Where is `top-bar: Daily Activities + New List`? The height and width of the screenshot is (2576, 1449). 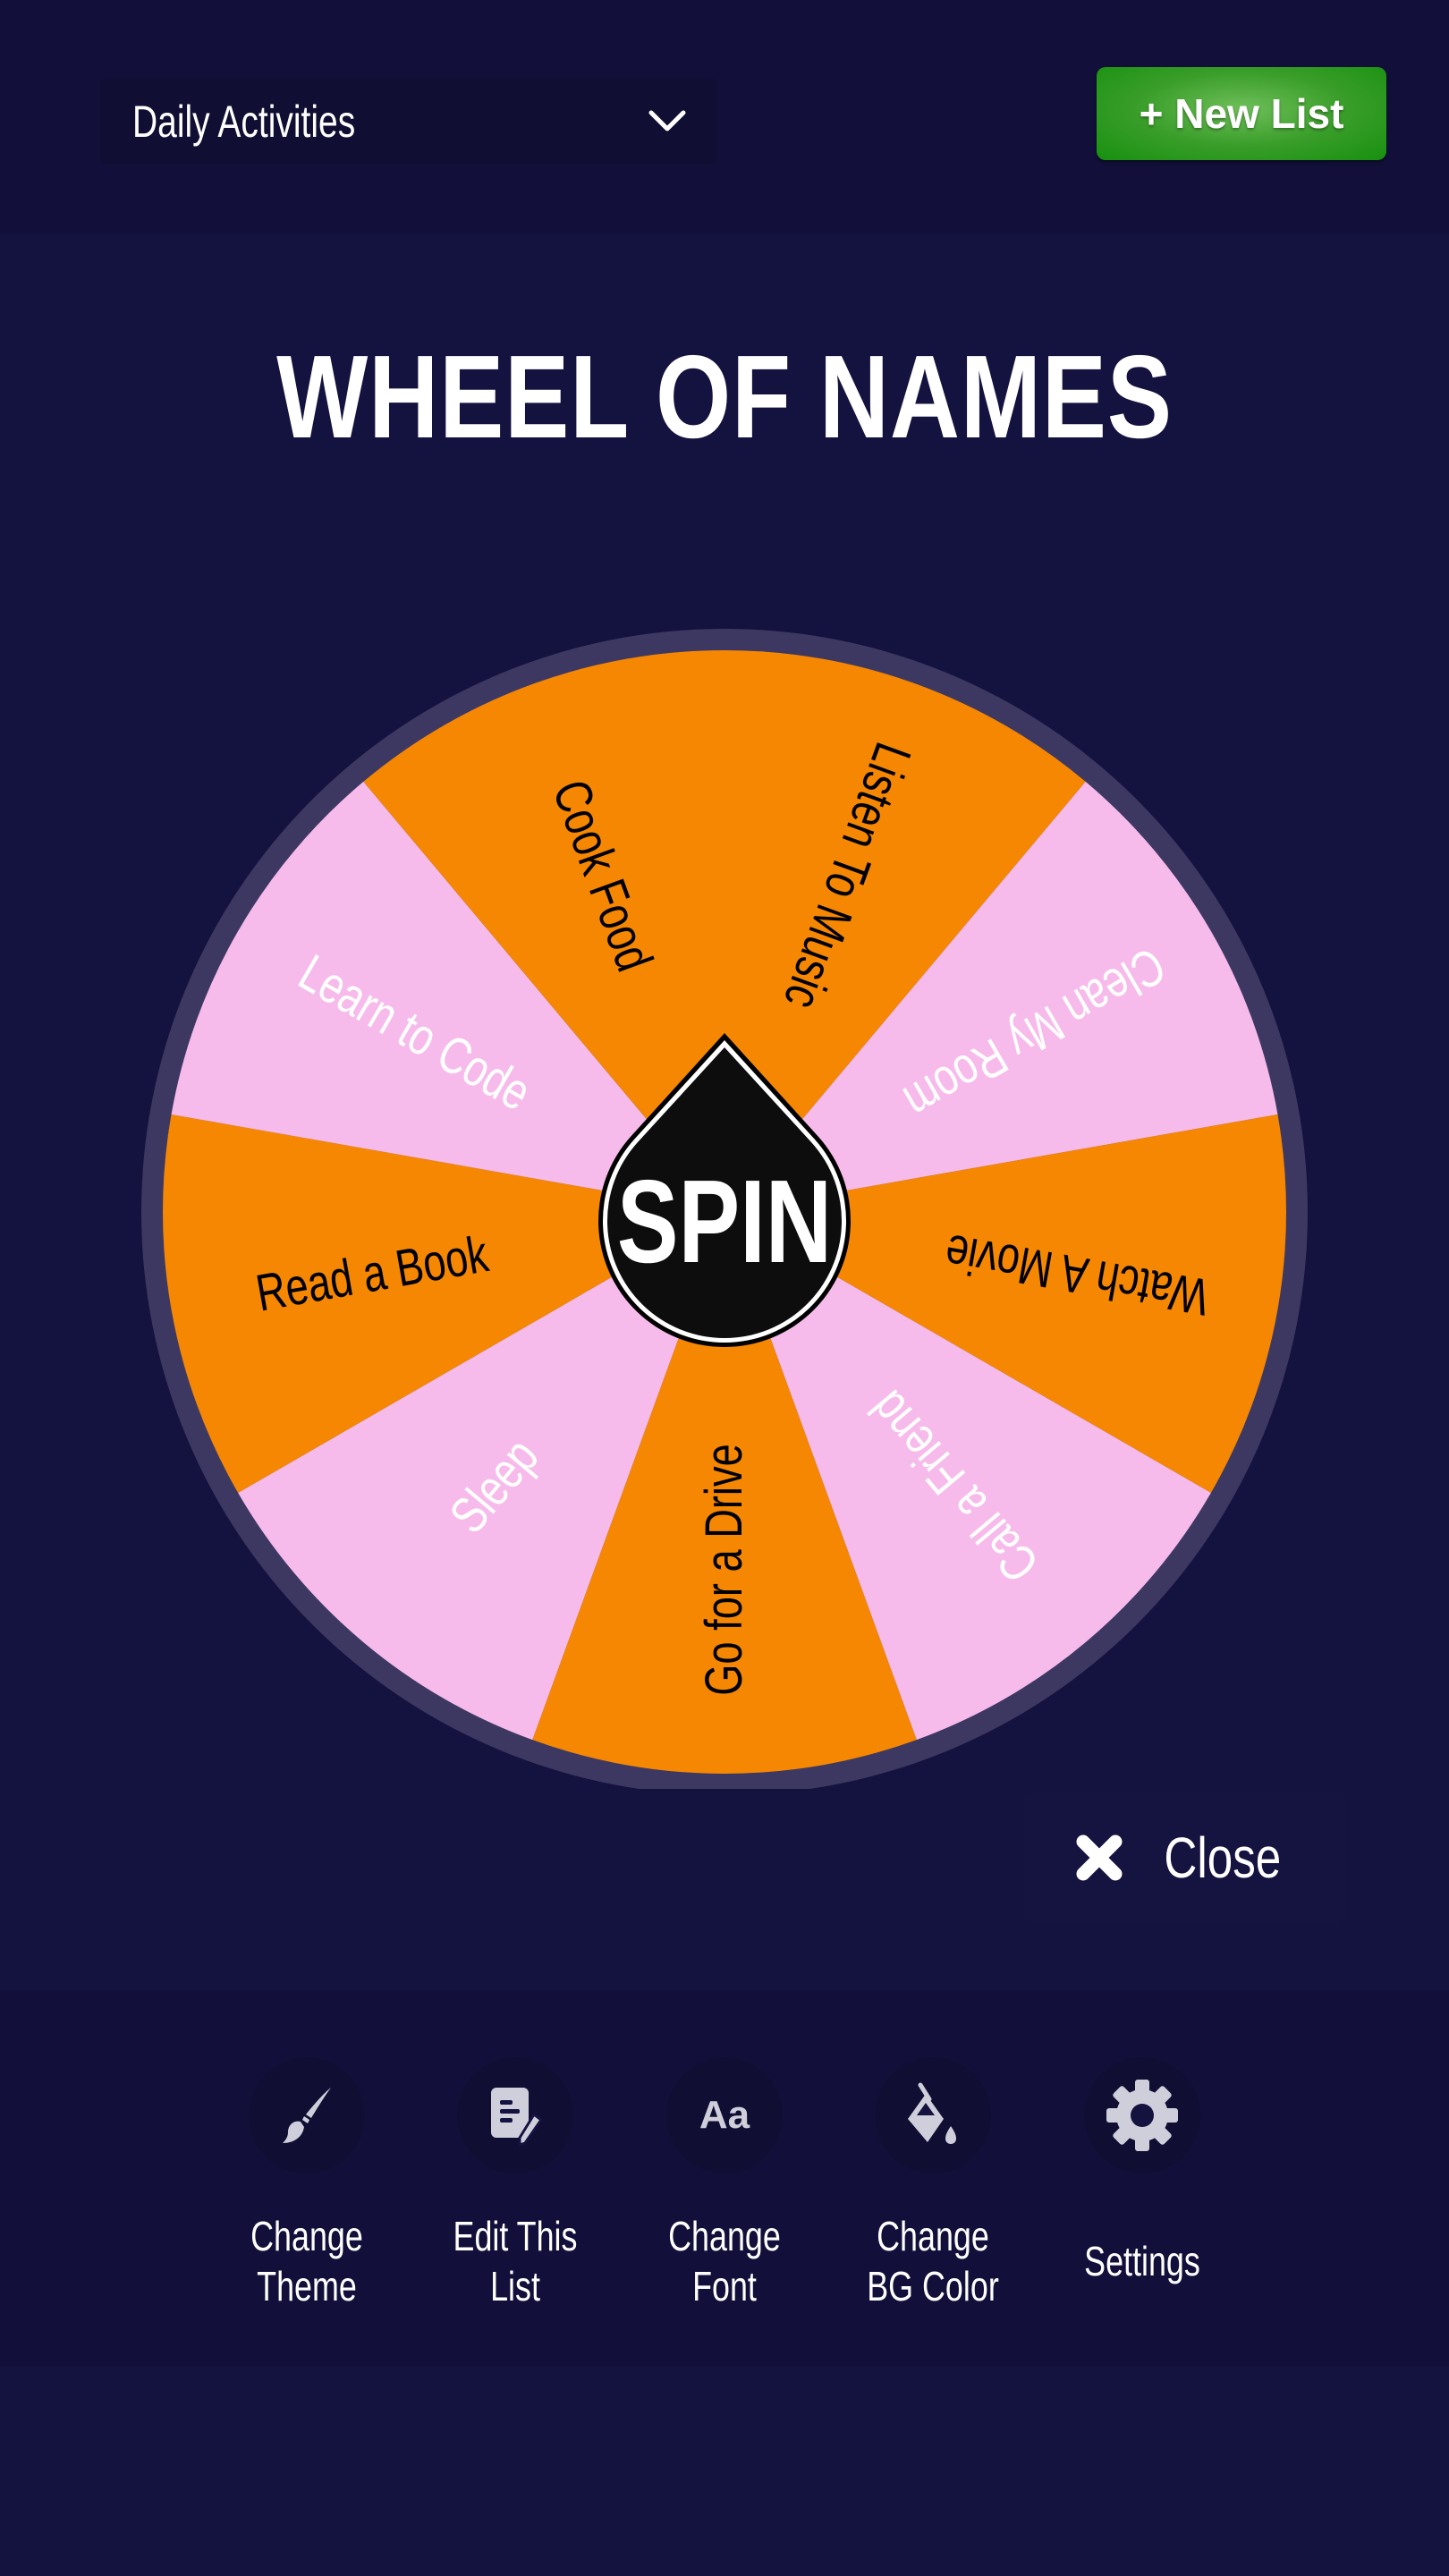 top-bar: Daily Activities + New List is located at coordinates (724, 117).